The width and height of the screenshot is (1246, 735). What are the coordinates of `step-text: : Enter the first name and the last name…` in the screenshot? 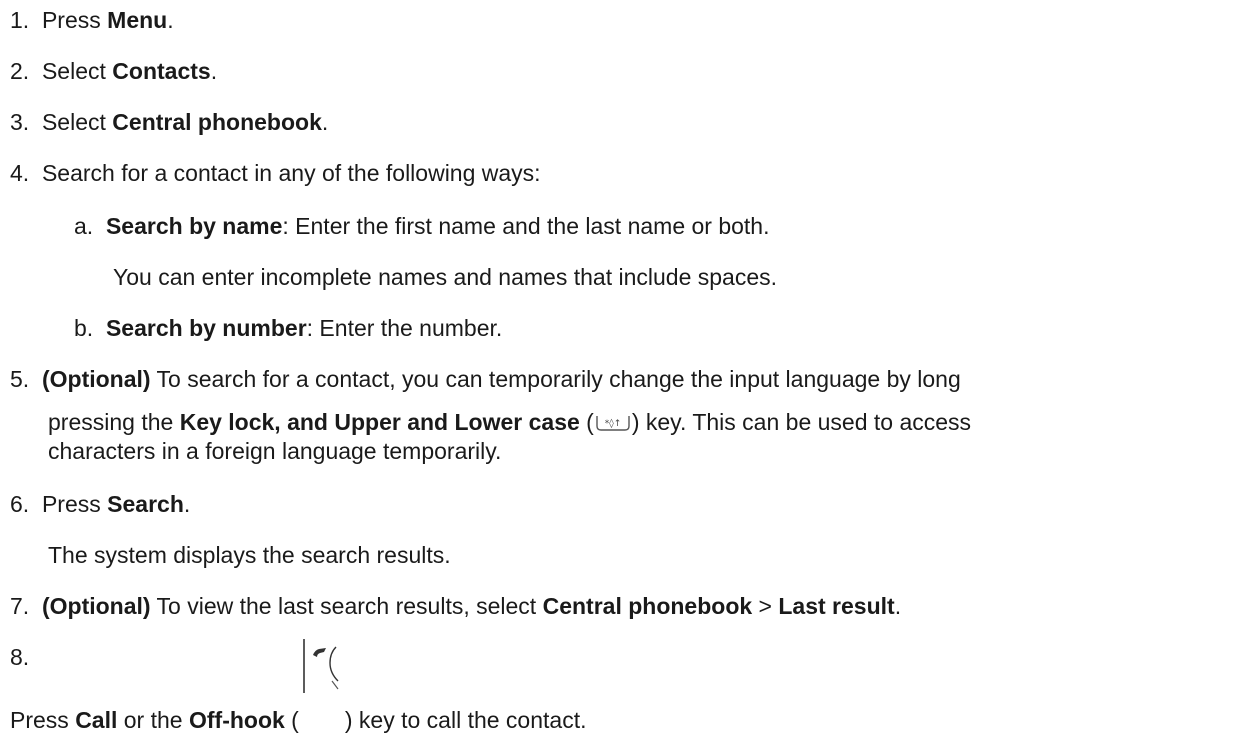 It's located at (526, 226).